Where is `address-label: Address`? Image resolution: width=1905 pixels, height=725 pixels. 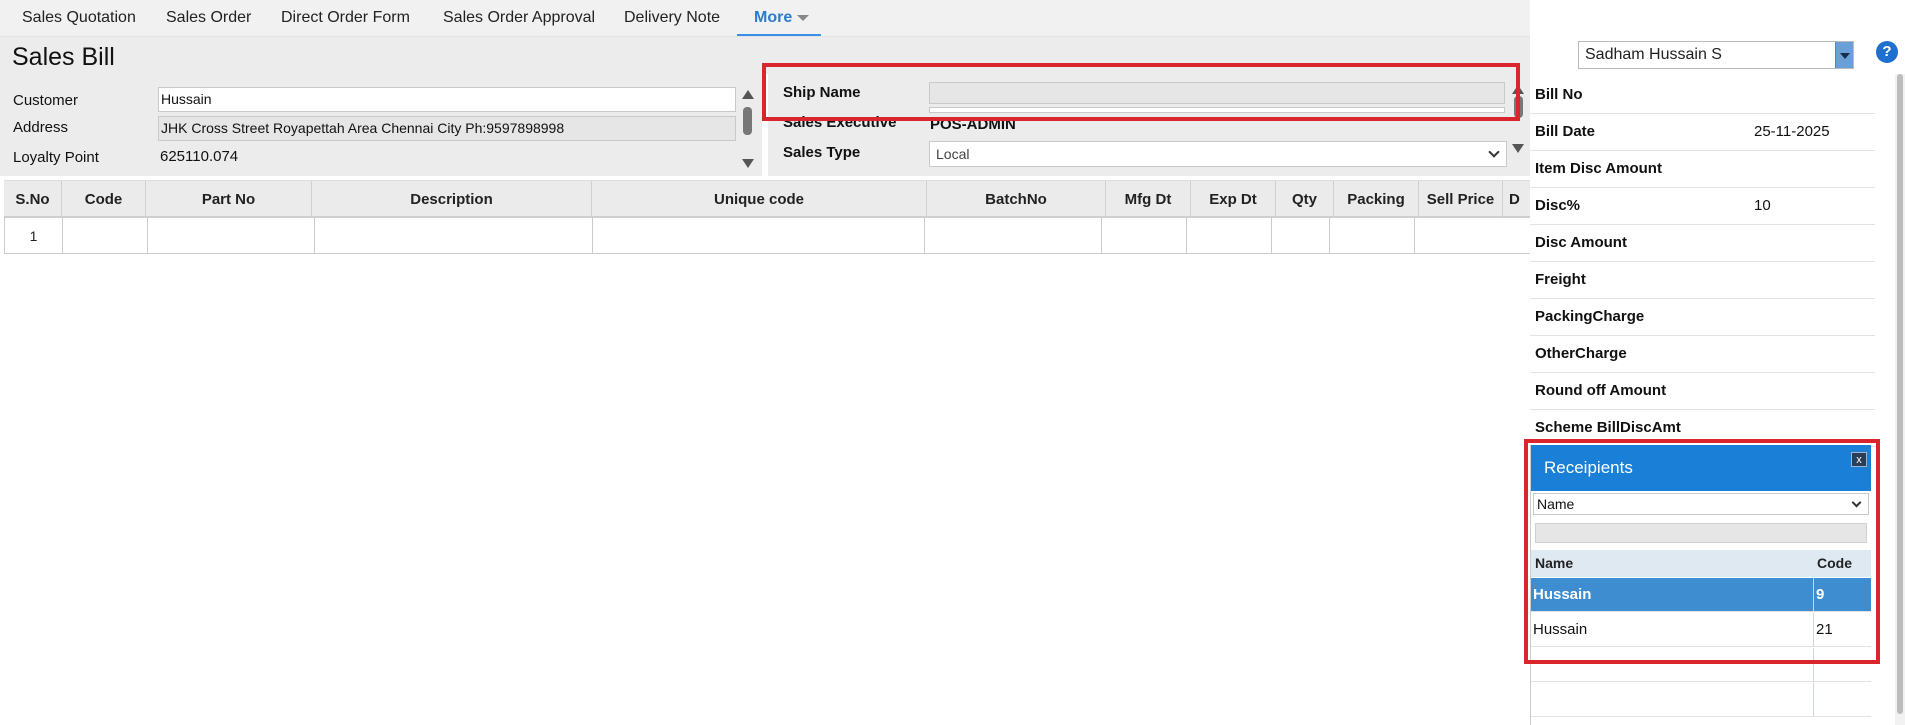 address-label: Address is located at coordinates (41, 127).